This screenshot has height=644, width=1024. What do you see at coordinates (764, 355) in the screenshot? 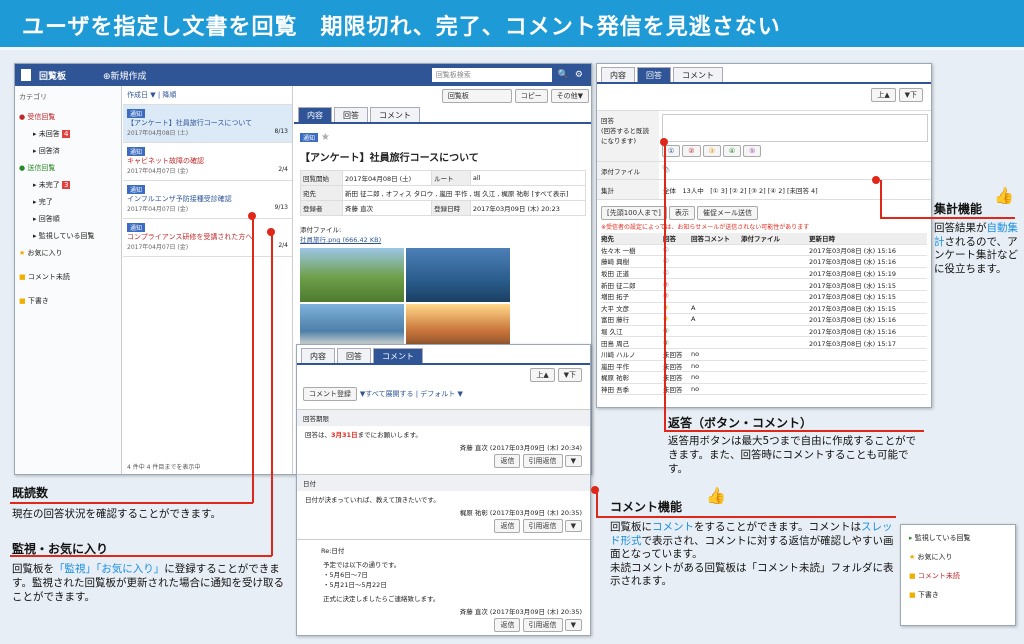
I see `table-row: 川崎 ハルノ 未回答 no` at bounding box center [764, 355].